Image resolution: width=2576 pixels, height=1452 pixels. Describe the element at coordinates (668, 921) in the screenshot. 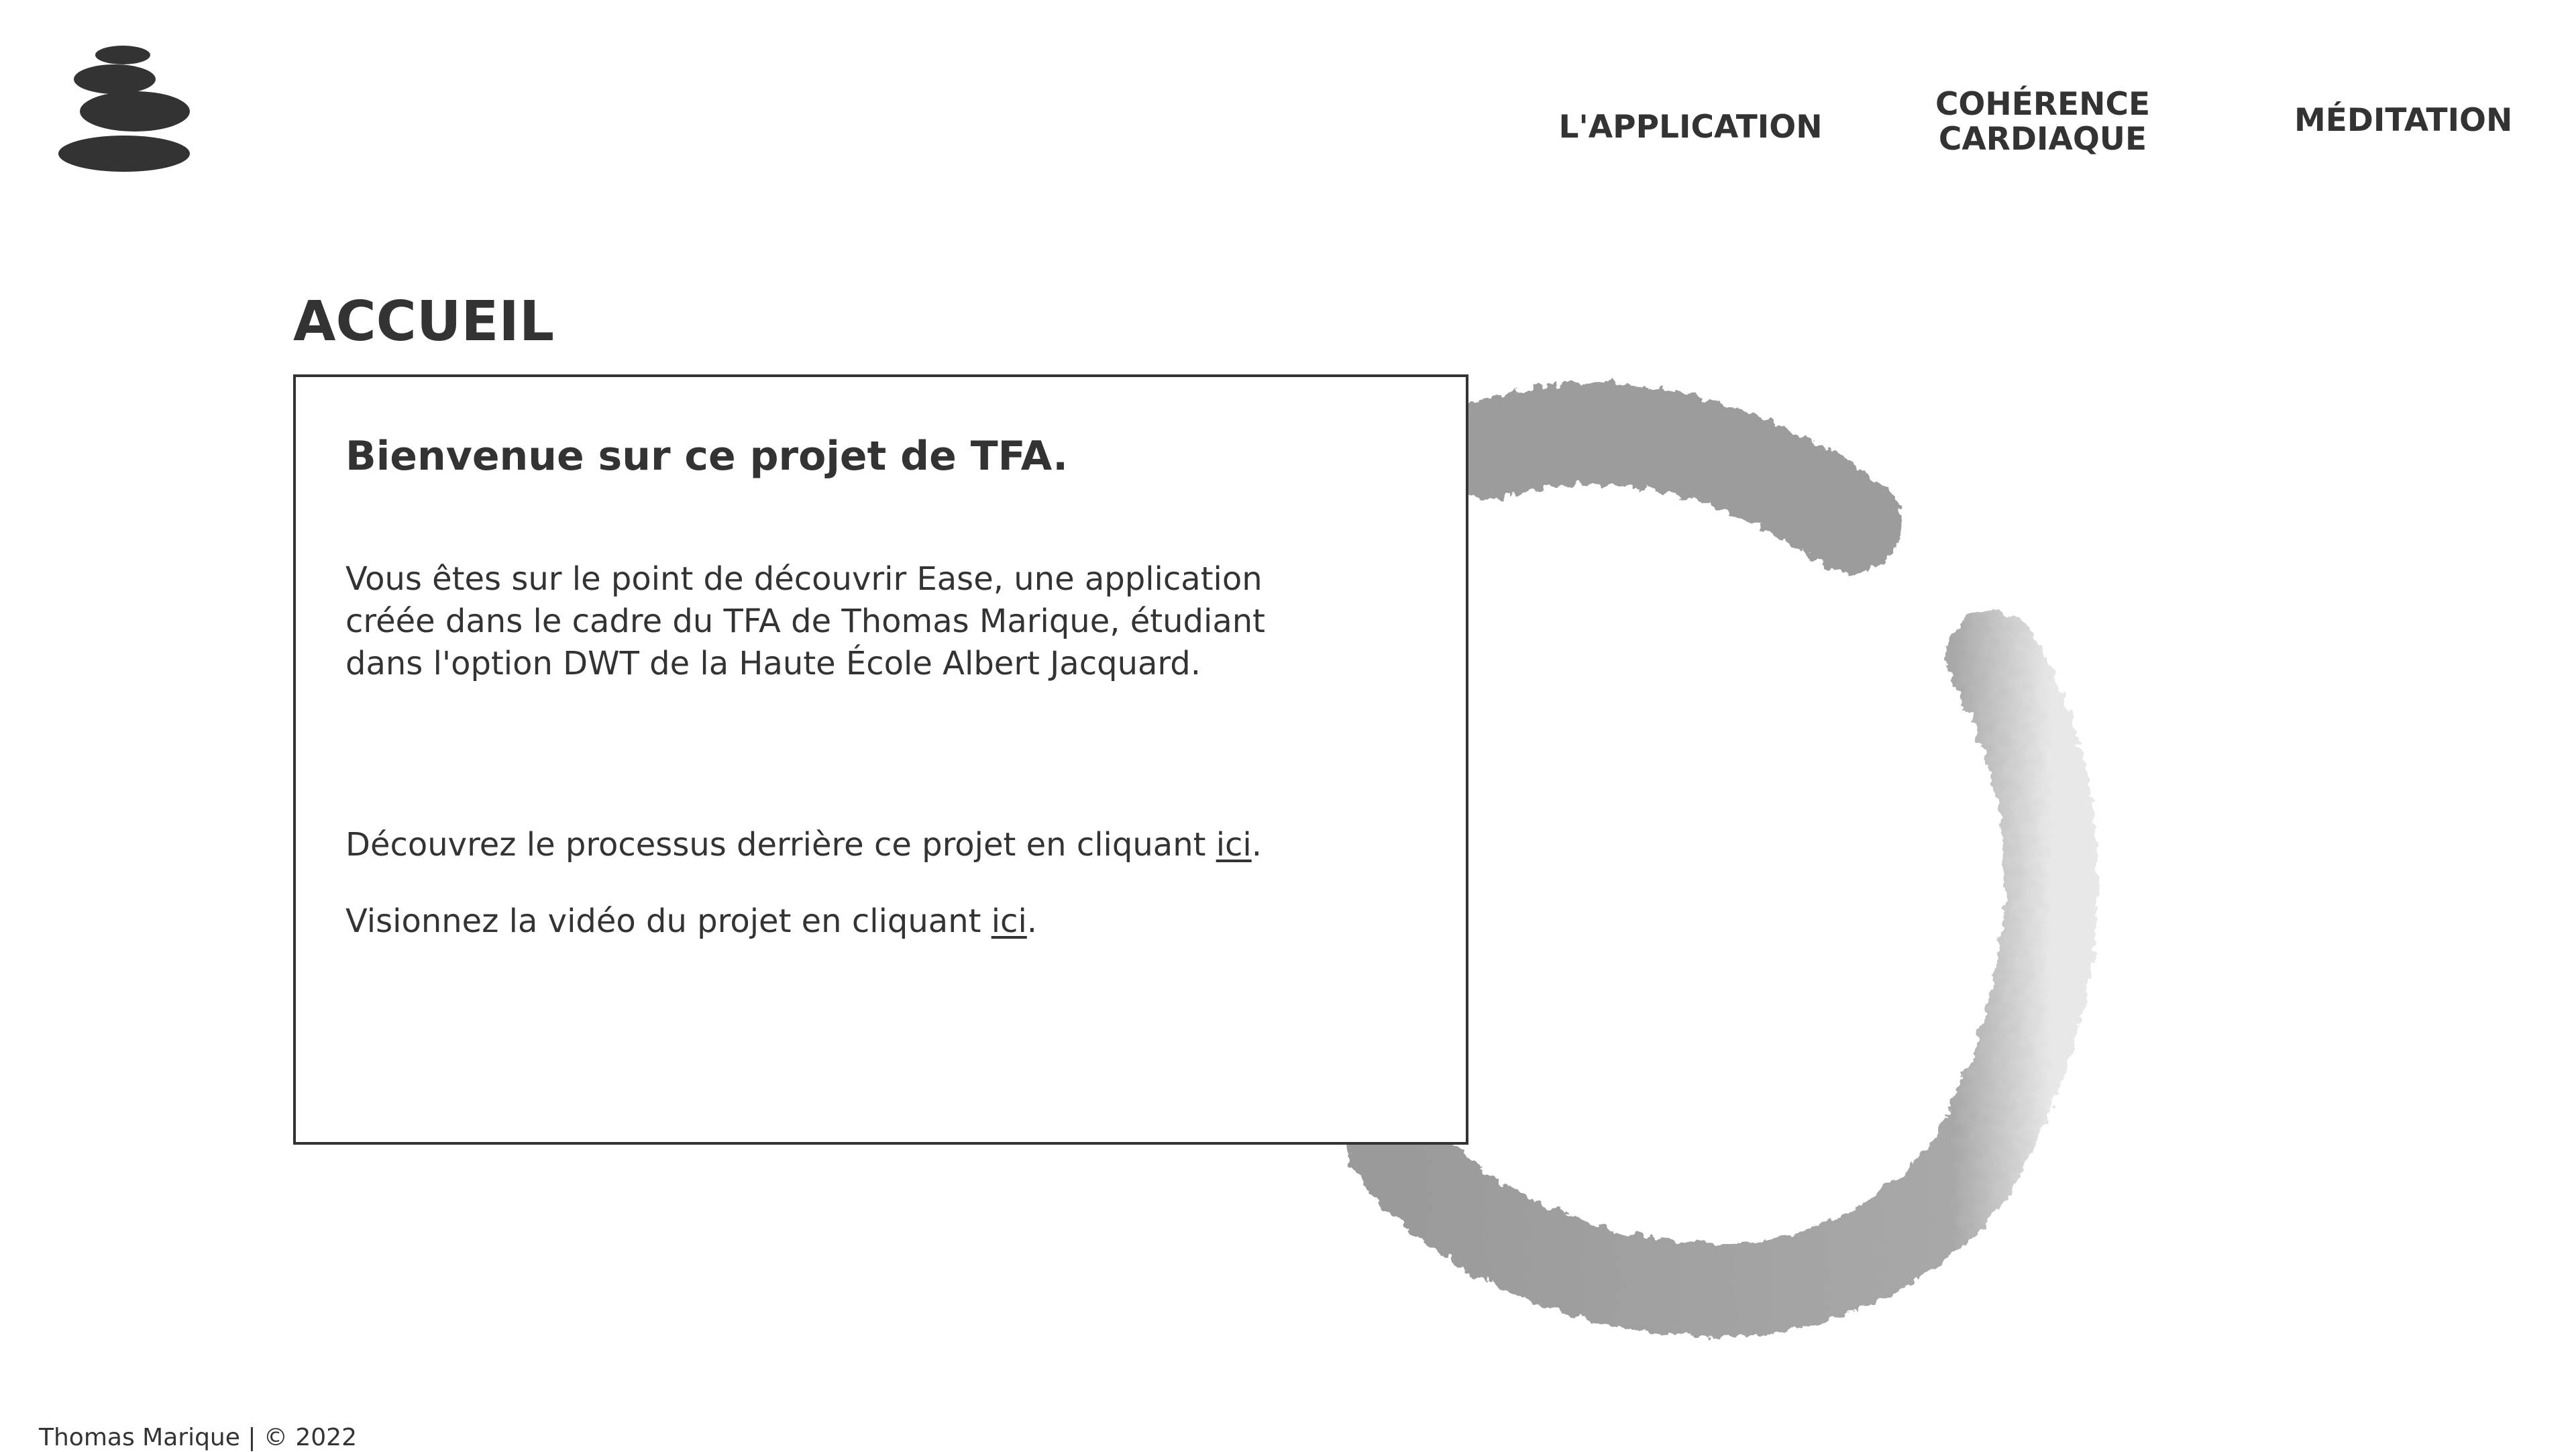

I see `video-text: Visionnez la vidéo du projet en cliquant` at that location.